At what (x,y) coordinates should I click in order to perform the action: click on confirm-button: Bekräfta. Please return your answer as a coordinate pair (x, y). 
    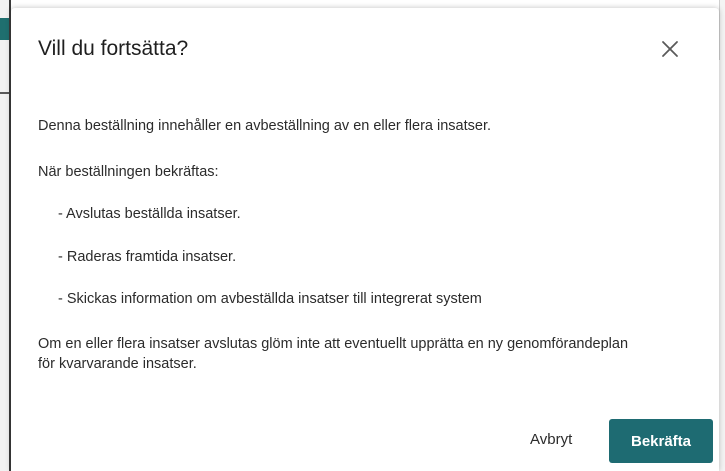
    Looking at the image, I should click on (661, 441).